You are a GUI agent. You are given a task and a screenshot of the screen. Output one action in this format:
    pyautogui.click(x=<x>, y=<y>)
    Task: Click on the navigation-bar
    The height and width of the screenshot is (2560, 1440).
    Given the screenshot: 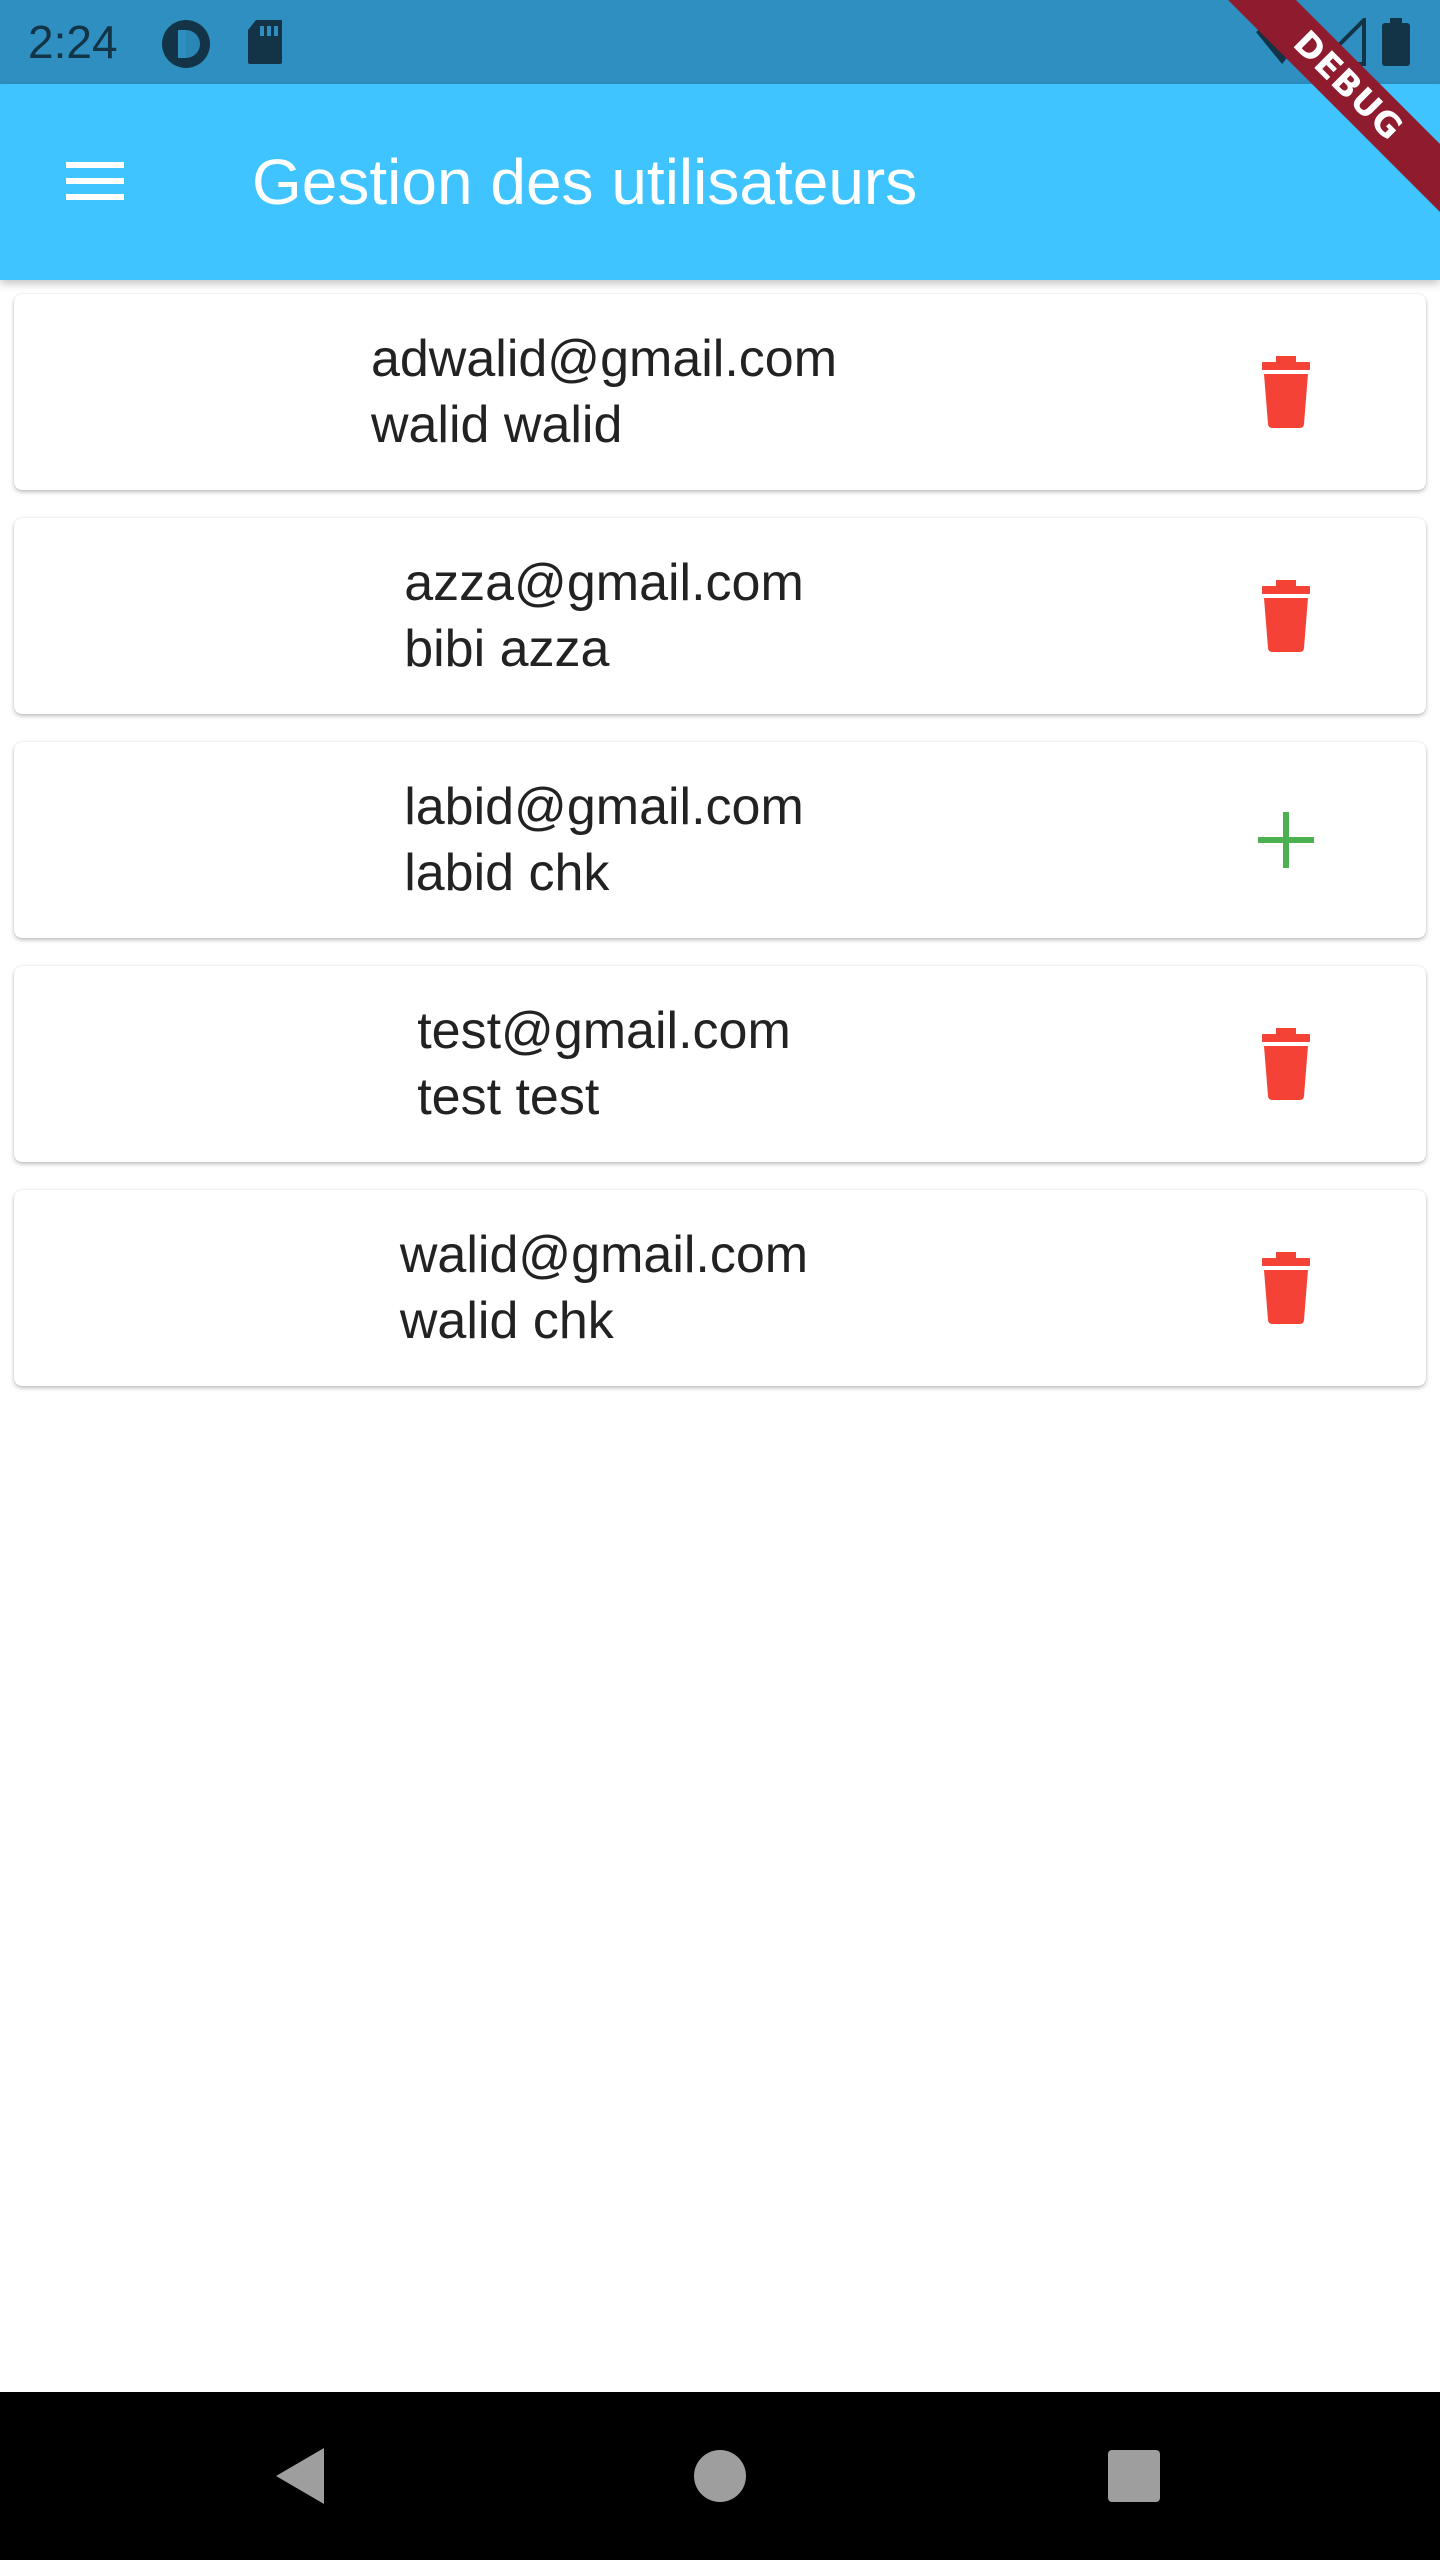 What is the action you would take?
    pyautogui.click(x=720, y=2476)
    